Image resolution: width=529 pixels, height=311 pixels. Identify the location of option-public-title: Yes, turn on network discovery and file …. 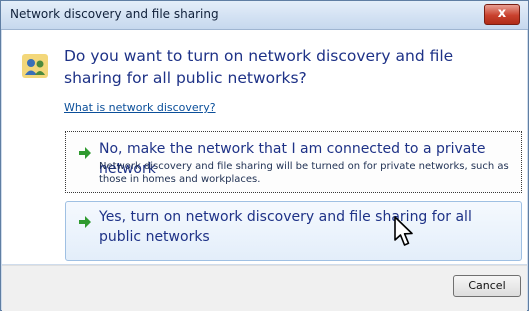
(285, 227).